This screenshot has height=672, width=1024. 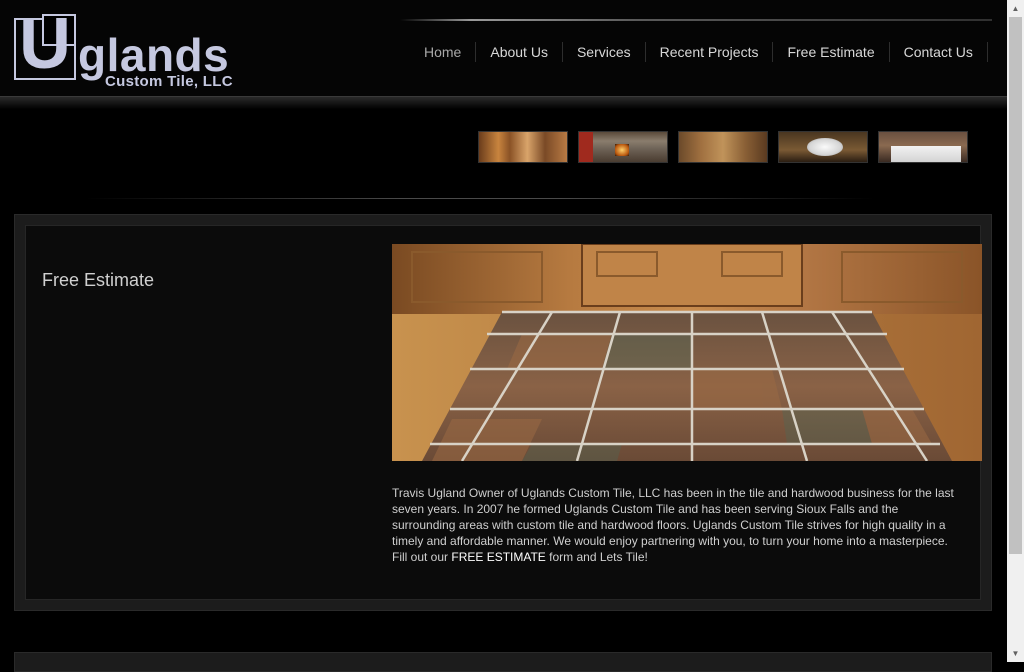 What do you see at coordinates (1015, 8) in the screenshot?
I see `scroll-up-arrow-icon: ▲` at bounding box center [1015, 8].